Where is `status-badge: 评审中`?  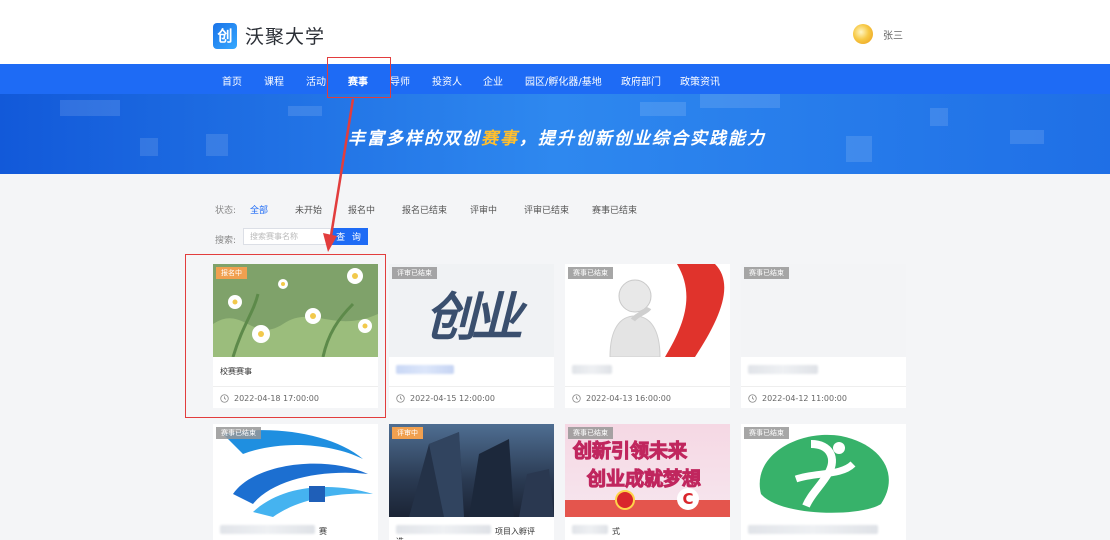
status-badge: 评审中 is located at coordinates (407, 433).